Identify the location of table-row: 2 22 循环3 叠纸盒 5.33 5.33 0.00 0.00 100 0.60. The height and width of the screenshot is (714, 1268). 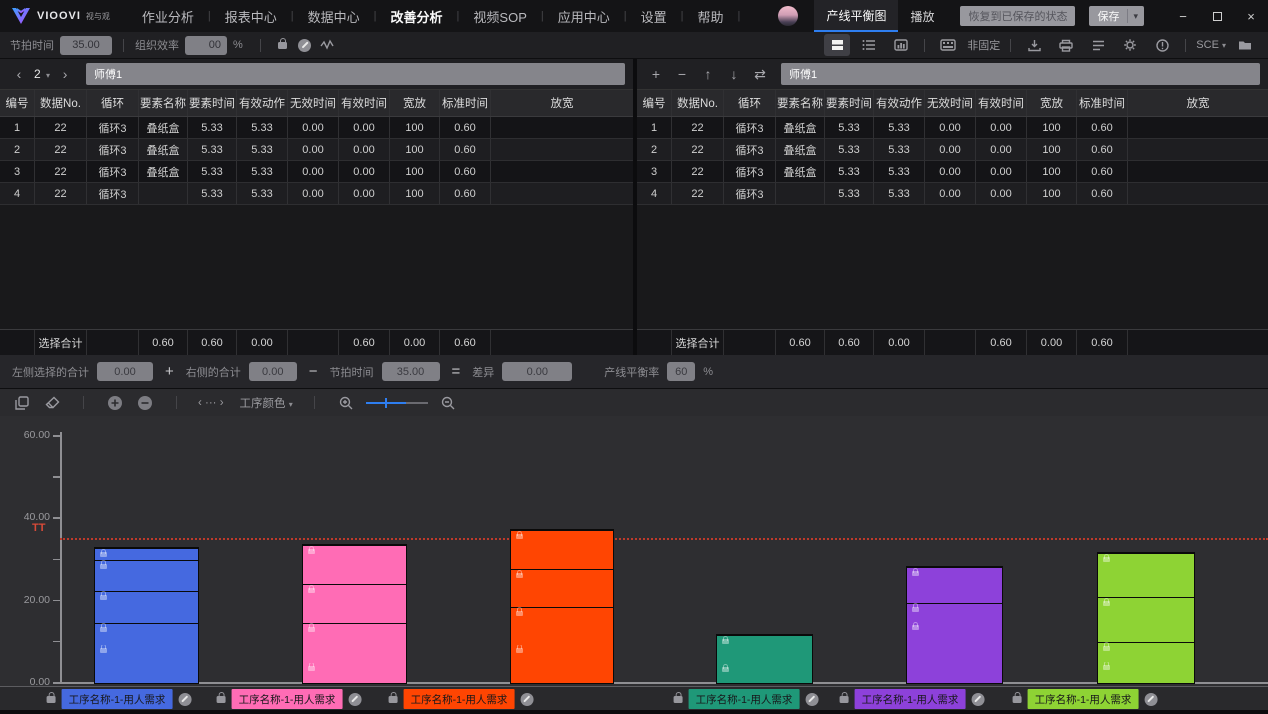
(316, 150).